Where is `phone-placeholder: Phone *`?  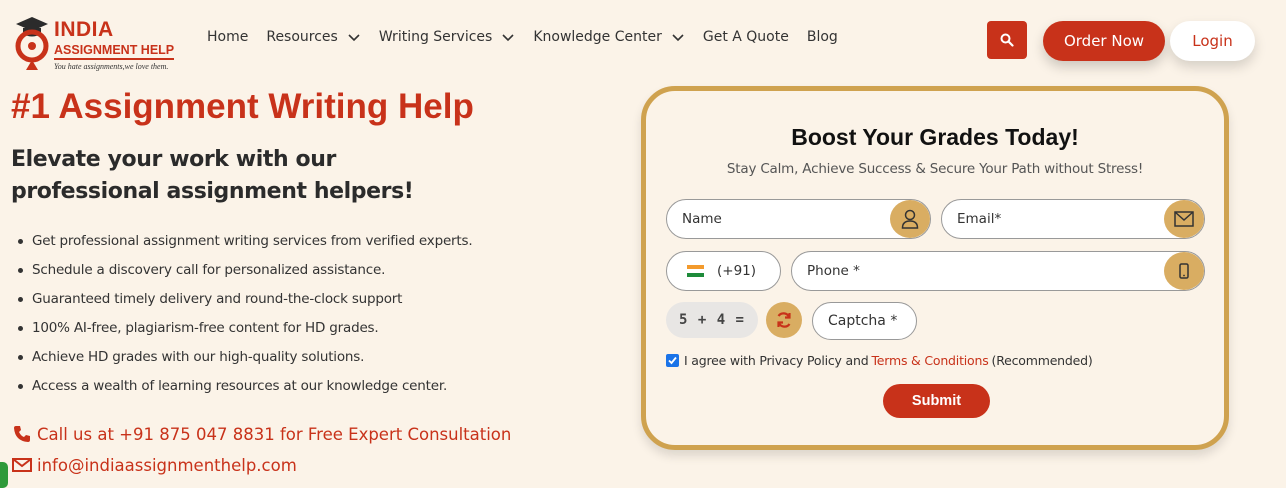 phone-placeholder: Phone * is located at coordinates (833, 271).